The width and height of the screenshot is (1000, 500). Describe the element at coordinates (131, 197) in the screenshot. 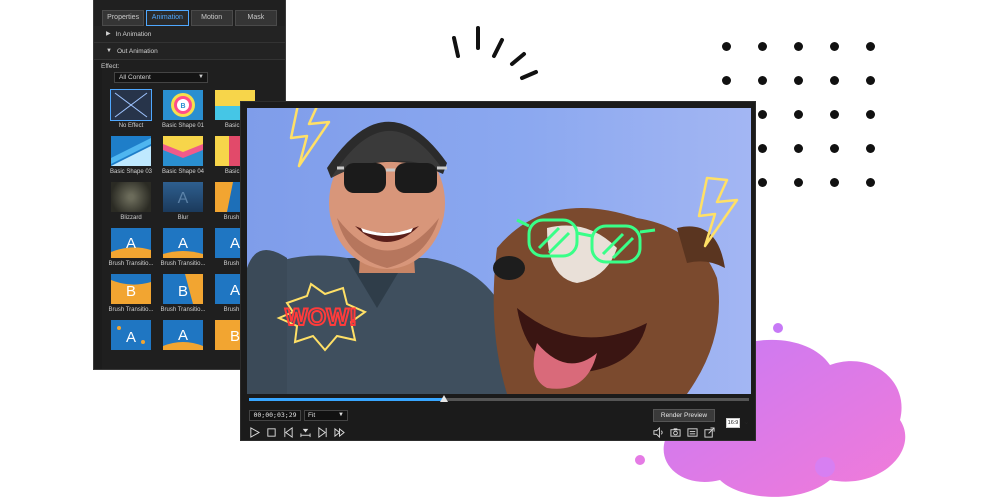

I see `effect-thumb-blizzard` at that location.